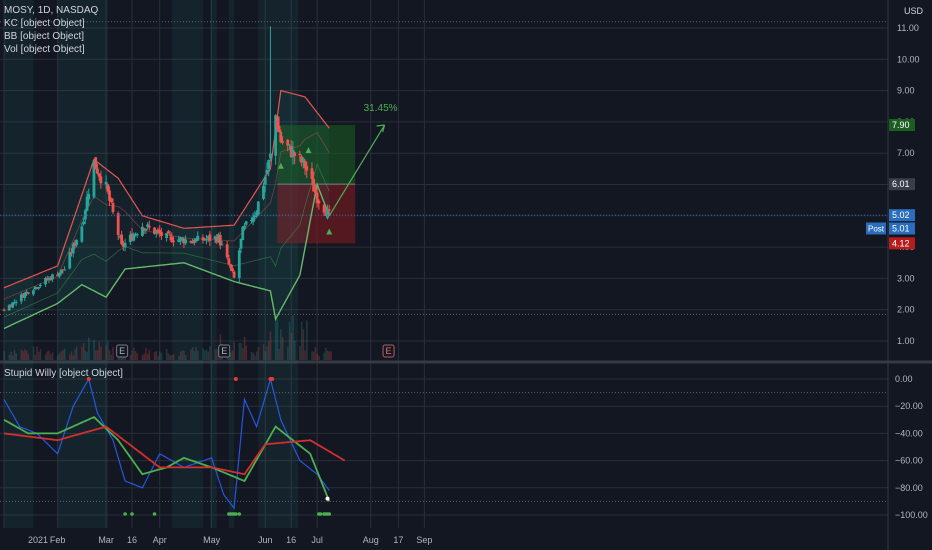 This screenshot has height=550, width=932. Describe the element at coordinates (132, 514) in the screenshot. I see `oversold-dot` at that location.